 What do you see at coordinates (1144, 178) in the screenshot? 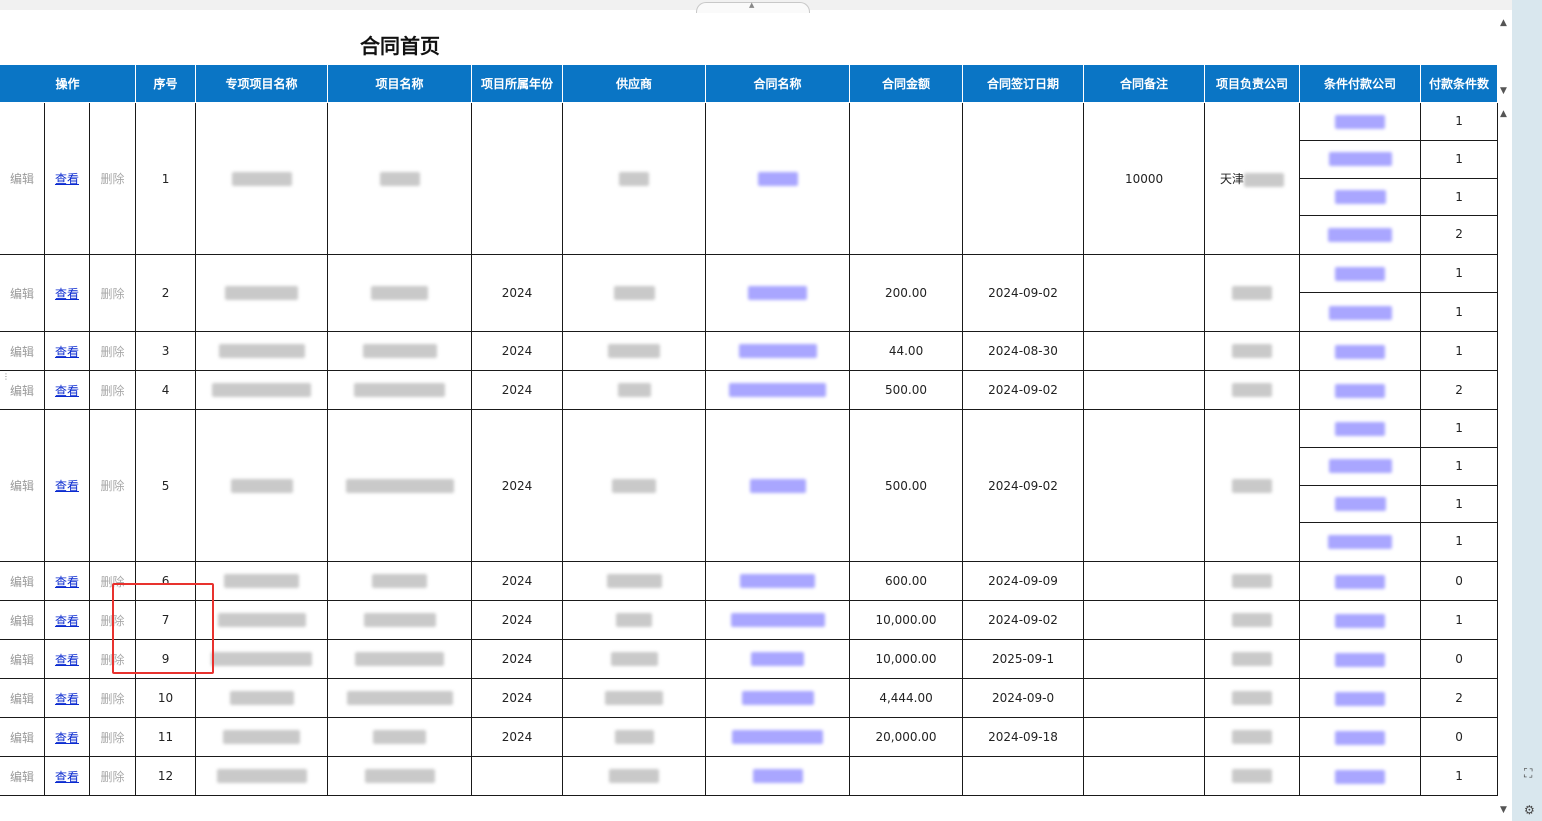
I see `remark-cell: 10000` at bounding box center [1144, 178].